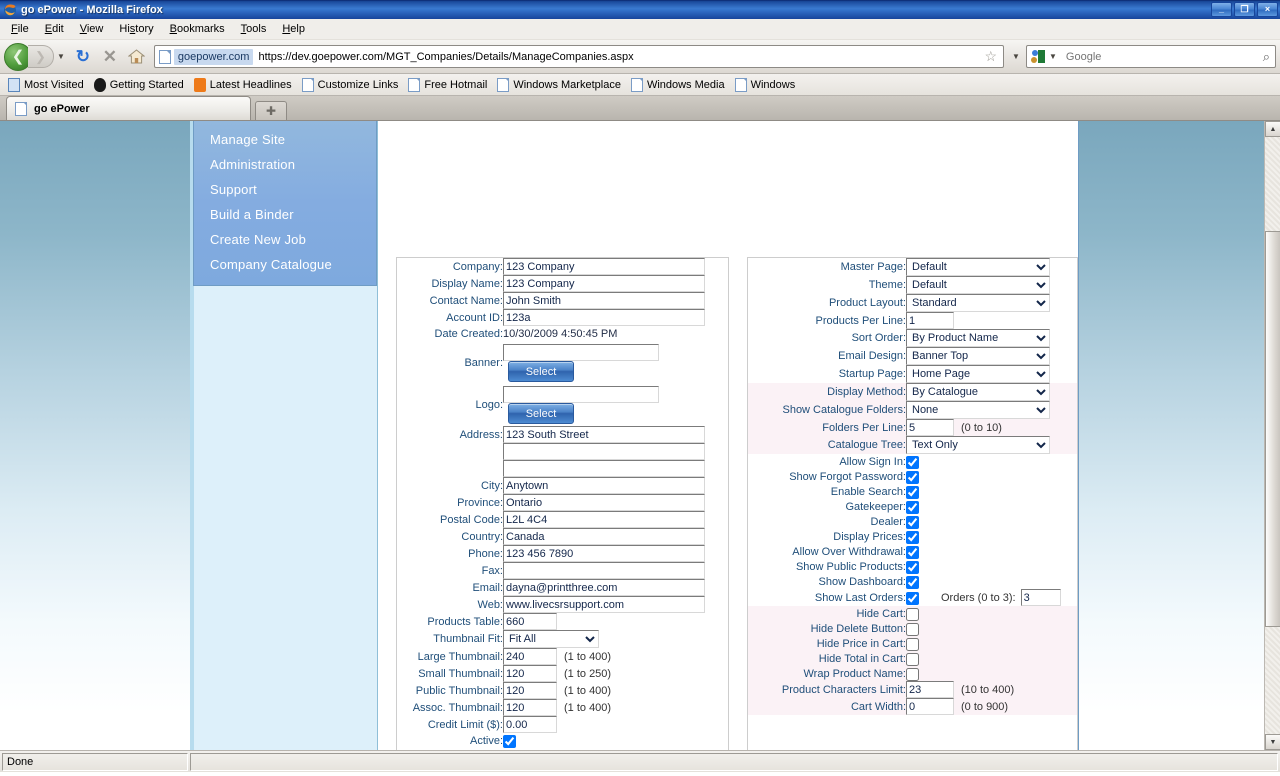 This screenshot has width=1280, height=776. Describe the element at coordinates (604, 519) in the screenshot. I see `input-postal-code` at that location.